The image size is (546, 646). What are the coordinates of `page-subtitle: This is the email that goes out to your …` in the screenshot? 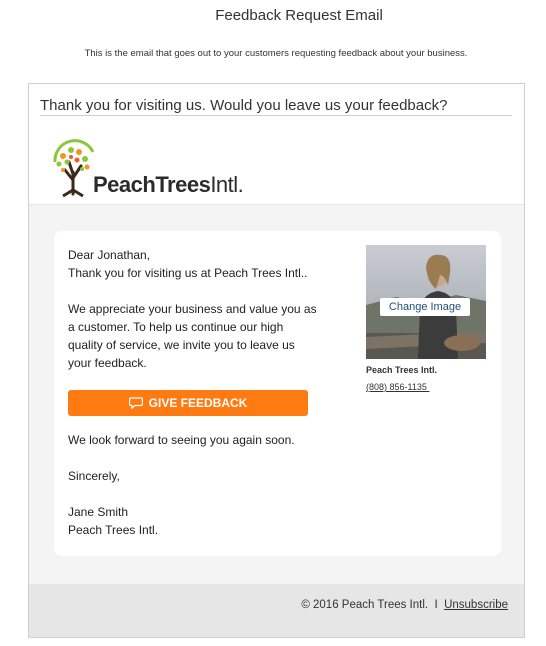 It's located at (276, 53).